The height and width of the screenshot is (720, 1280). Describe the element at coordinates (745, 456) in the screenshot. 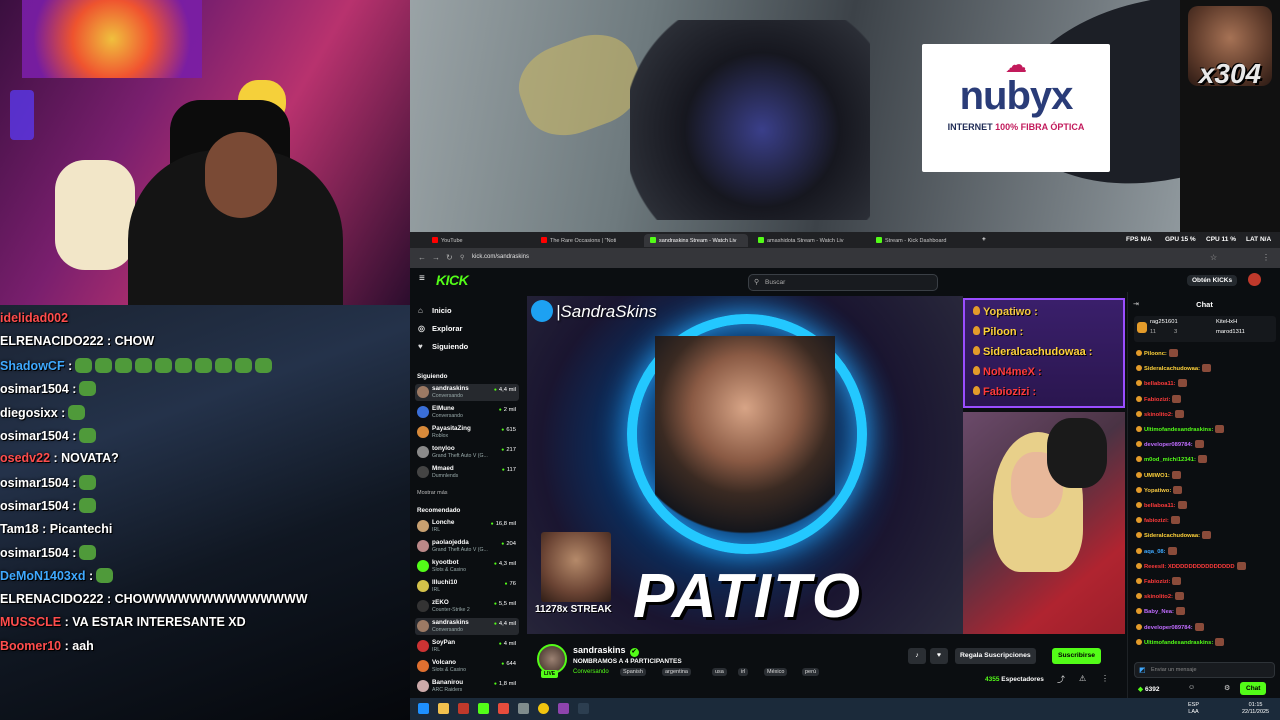

I see `streamer-portrait` at that location.